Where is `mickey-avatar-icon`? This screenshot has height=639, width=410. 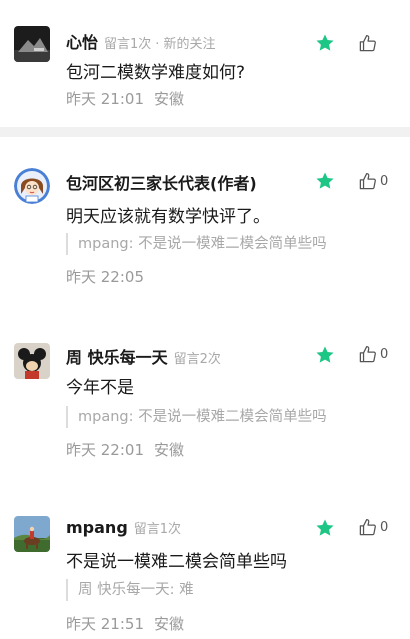
mickey-avatar-icon is located at coordinates (32, 361).